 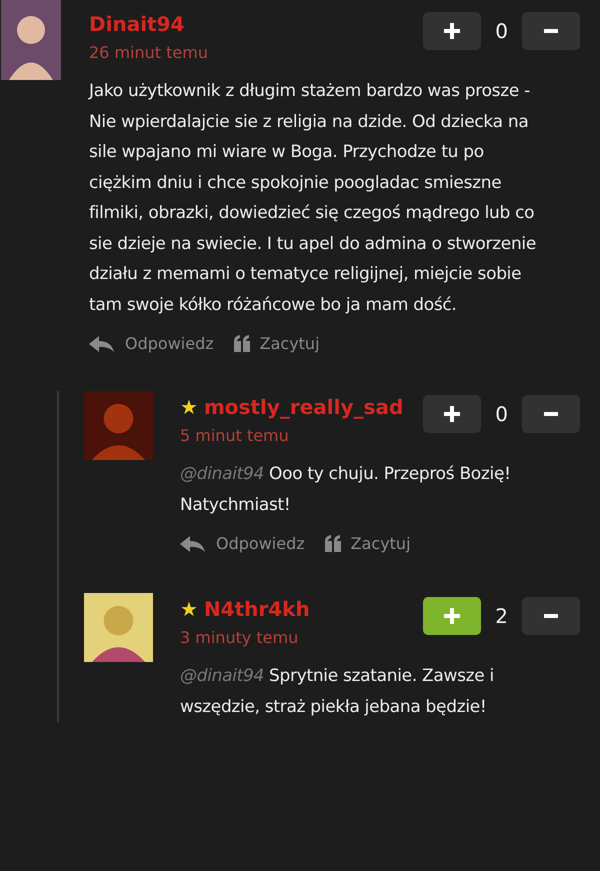 What do you see at coordinates (235, 435) in the screenshot?
I see `comment-time: 5 minut temu` at bounding box center [235, 435].